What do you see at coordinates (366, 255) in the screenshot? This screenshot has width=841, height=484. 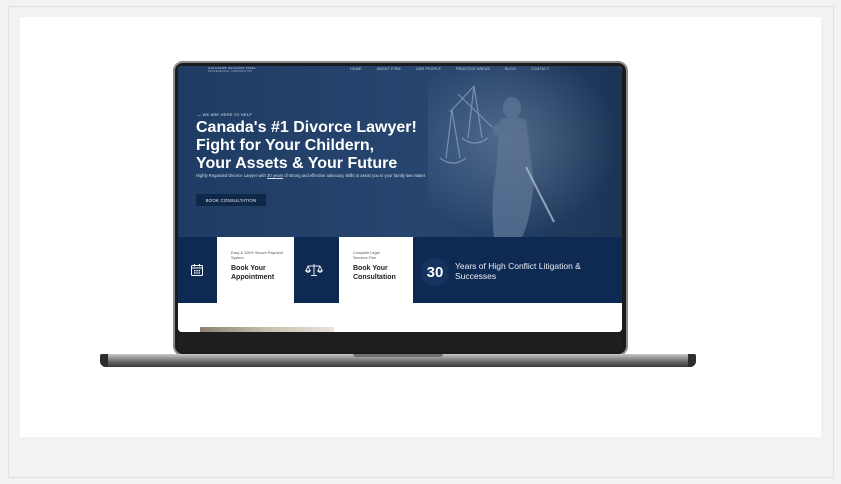 I see `card2-description: Complete Legal Services Firm` at bounding box center [366, 255].